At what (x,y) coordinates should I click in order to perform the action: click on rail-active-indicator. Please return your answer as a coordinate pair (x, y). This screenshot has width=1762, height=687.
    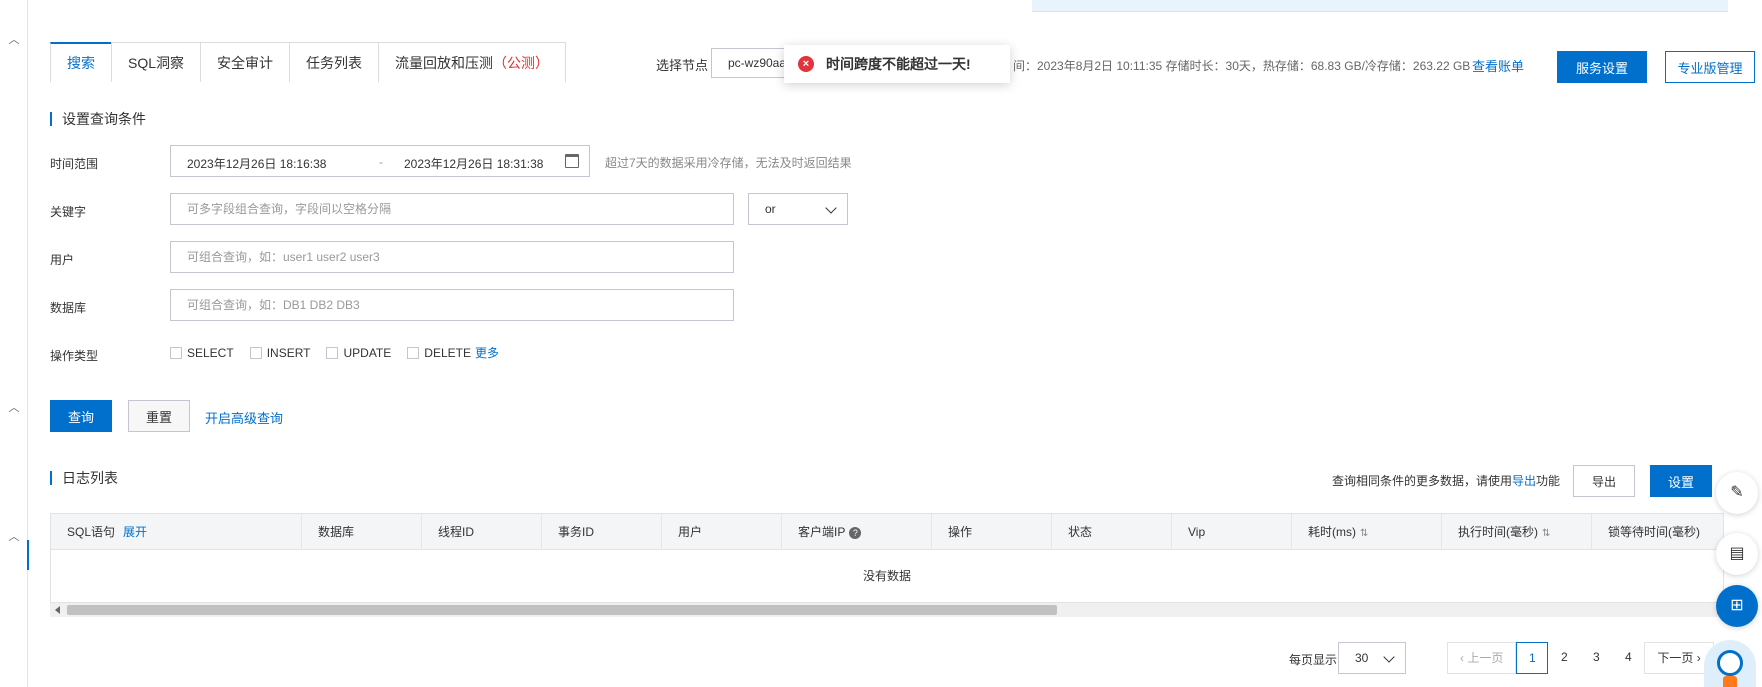
    Looking at the image, I should click on (28, 555).